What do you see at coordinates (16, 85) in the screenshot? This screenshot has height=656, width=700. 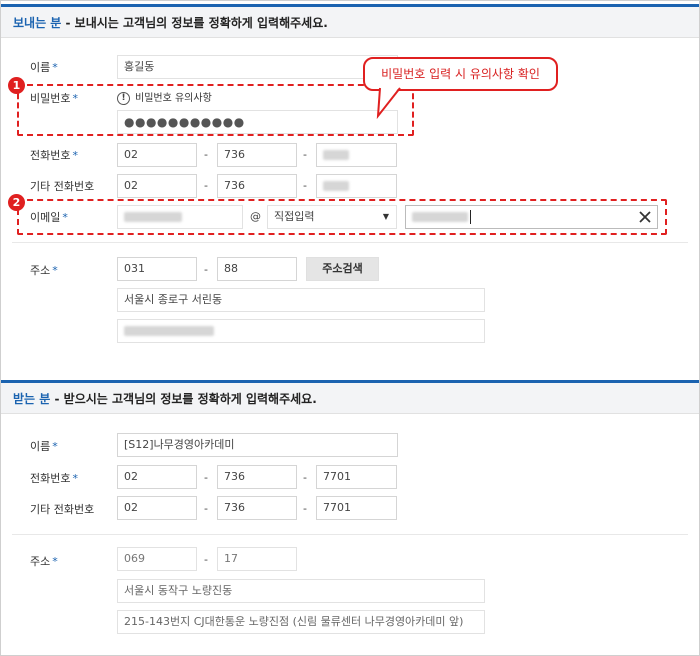 I see `annotation-badge-1: 1` at bounding box center [16, 85].